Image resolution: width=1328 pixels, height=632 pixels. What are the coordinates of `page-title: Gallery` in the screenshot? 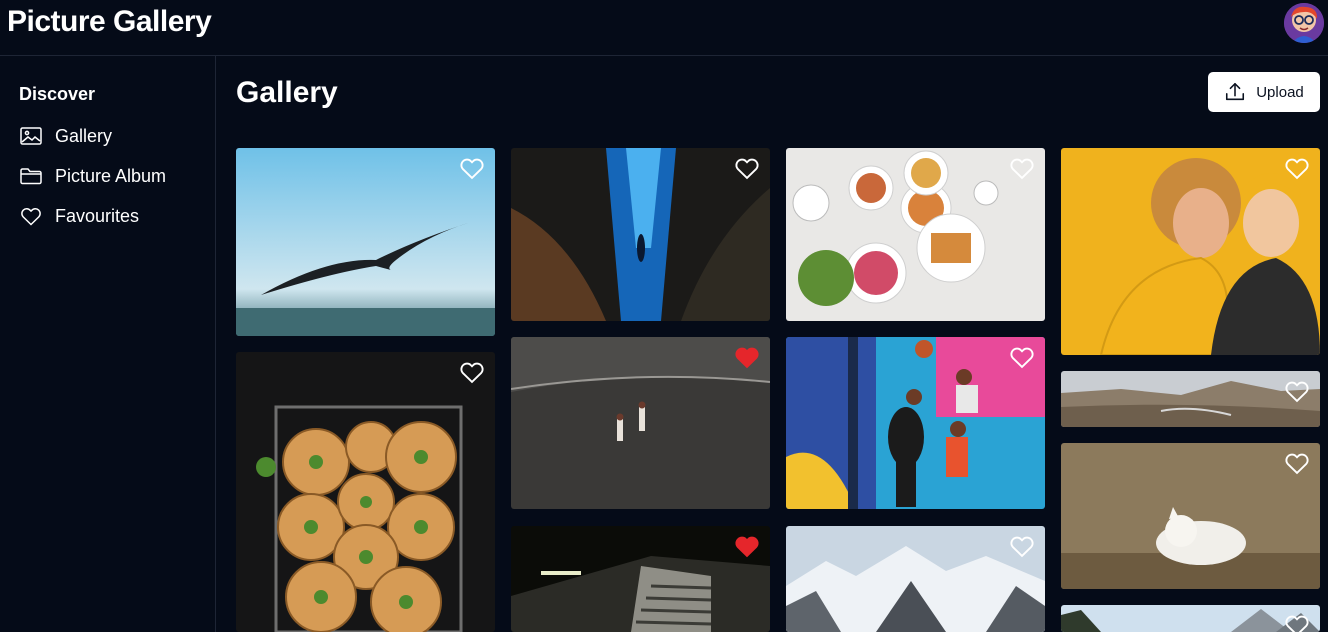 It's located at (287, 92).